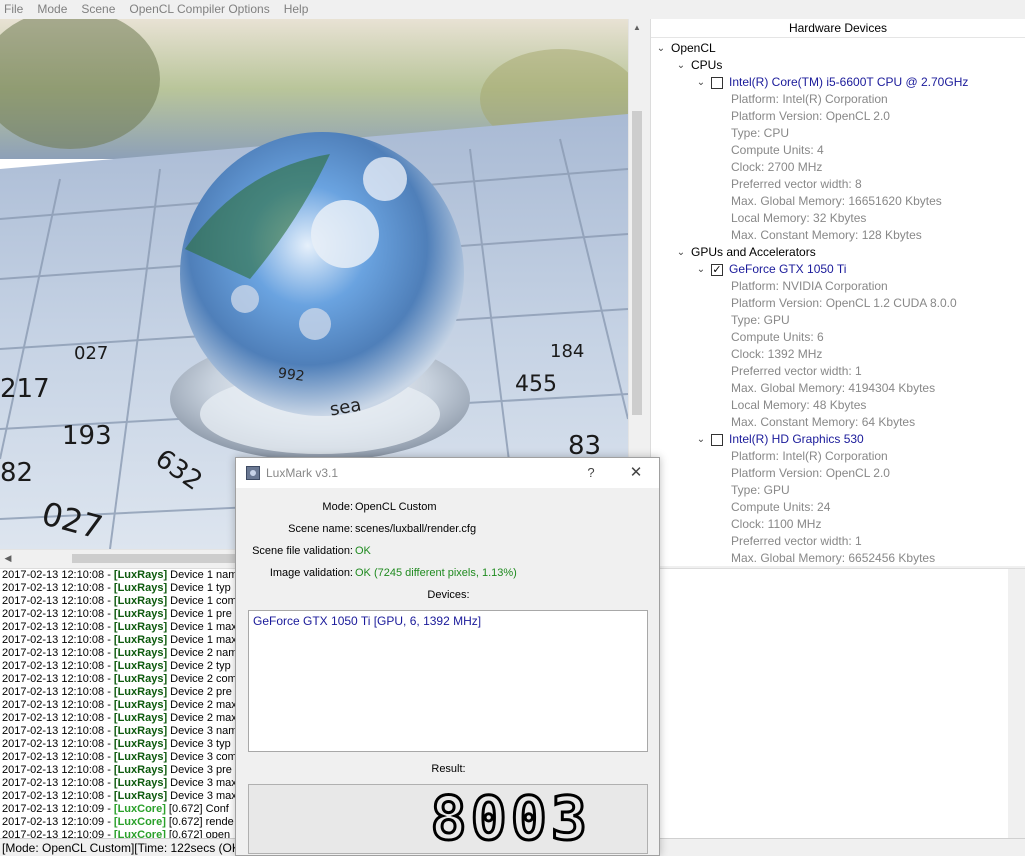 This screenshot has width=1025, height=856. What do you see at coordinates (320, 529) in the screenshot?
I see `scene-label: Scene name:` at bounding box center [320, 529].